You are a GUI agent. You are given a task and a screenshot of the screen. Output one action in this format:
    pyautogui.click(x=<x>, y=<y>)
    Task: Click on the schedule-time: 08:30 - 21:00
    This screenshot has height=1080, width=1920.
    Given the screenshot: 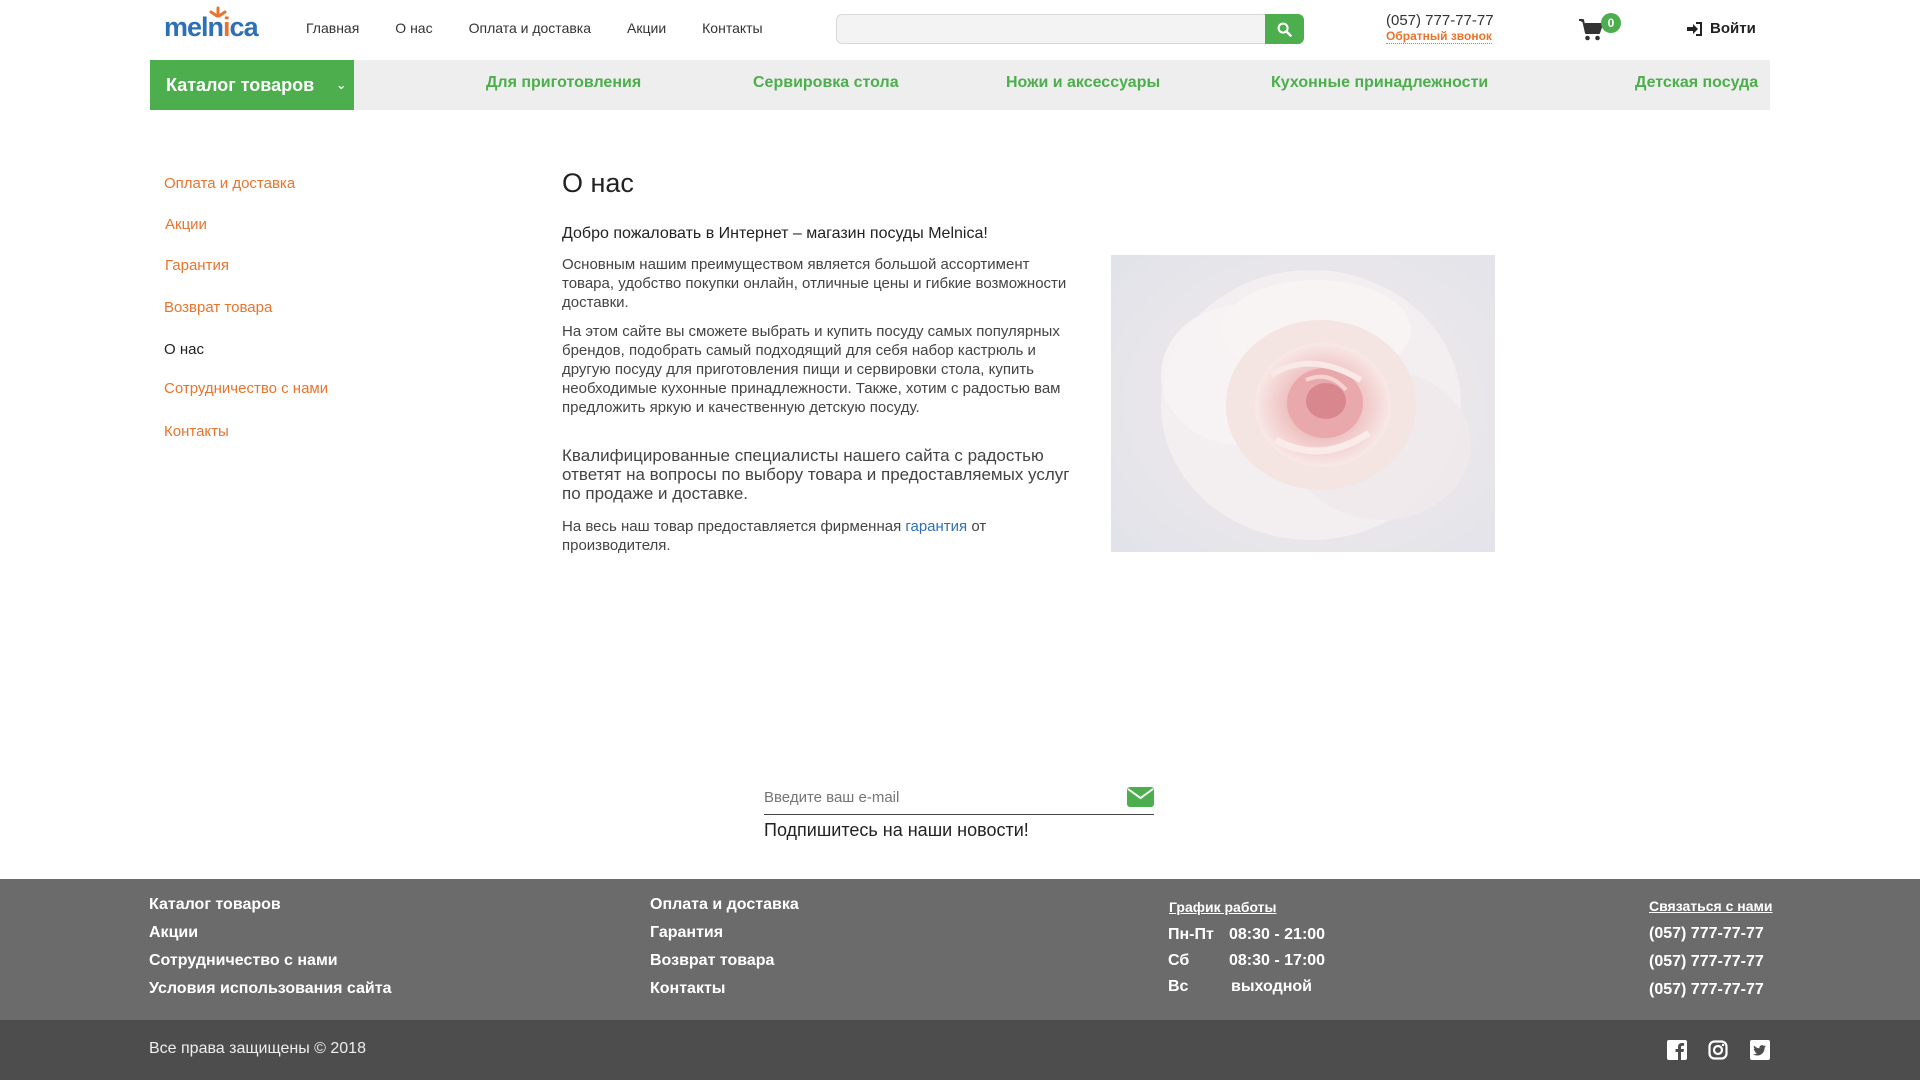 What is the action you would take?
    pyautogui.click(x=1277, y=934)
    